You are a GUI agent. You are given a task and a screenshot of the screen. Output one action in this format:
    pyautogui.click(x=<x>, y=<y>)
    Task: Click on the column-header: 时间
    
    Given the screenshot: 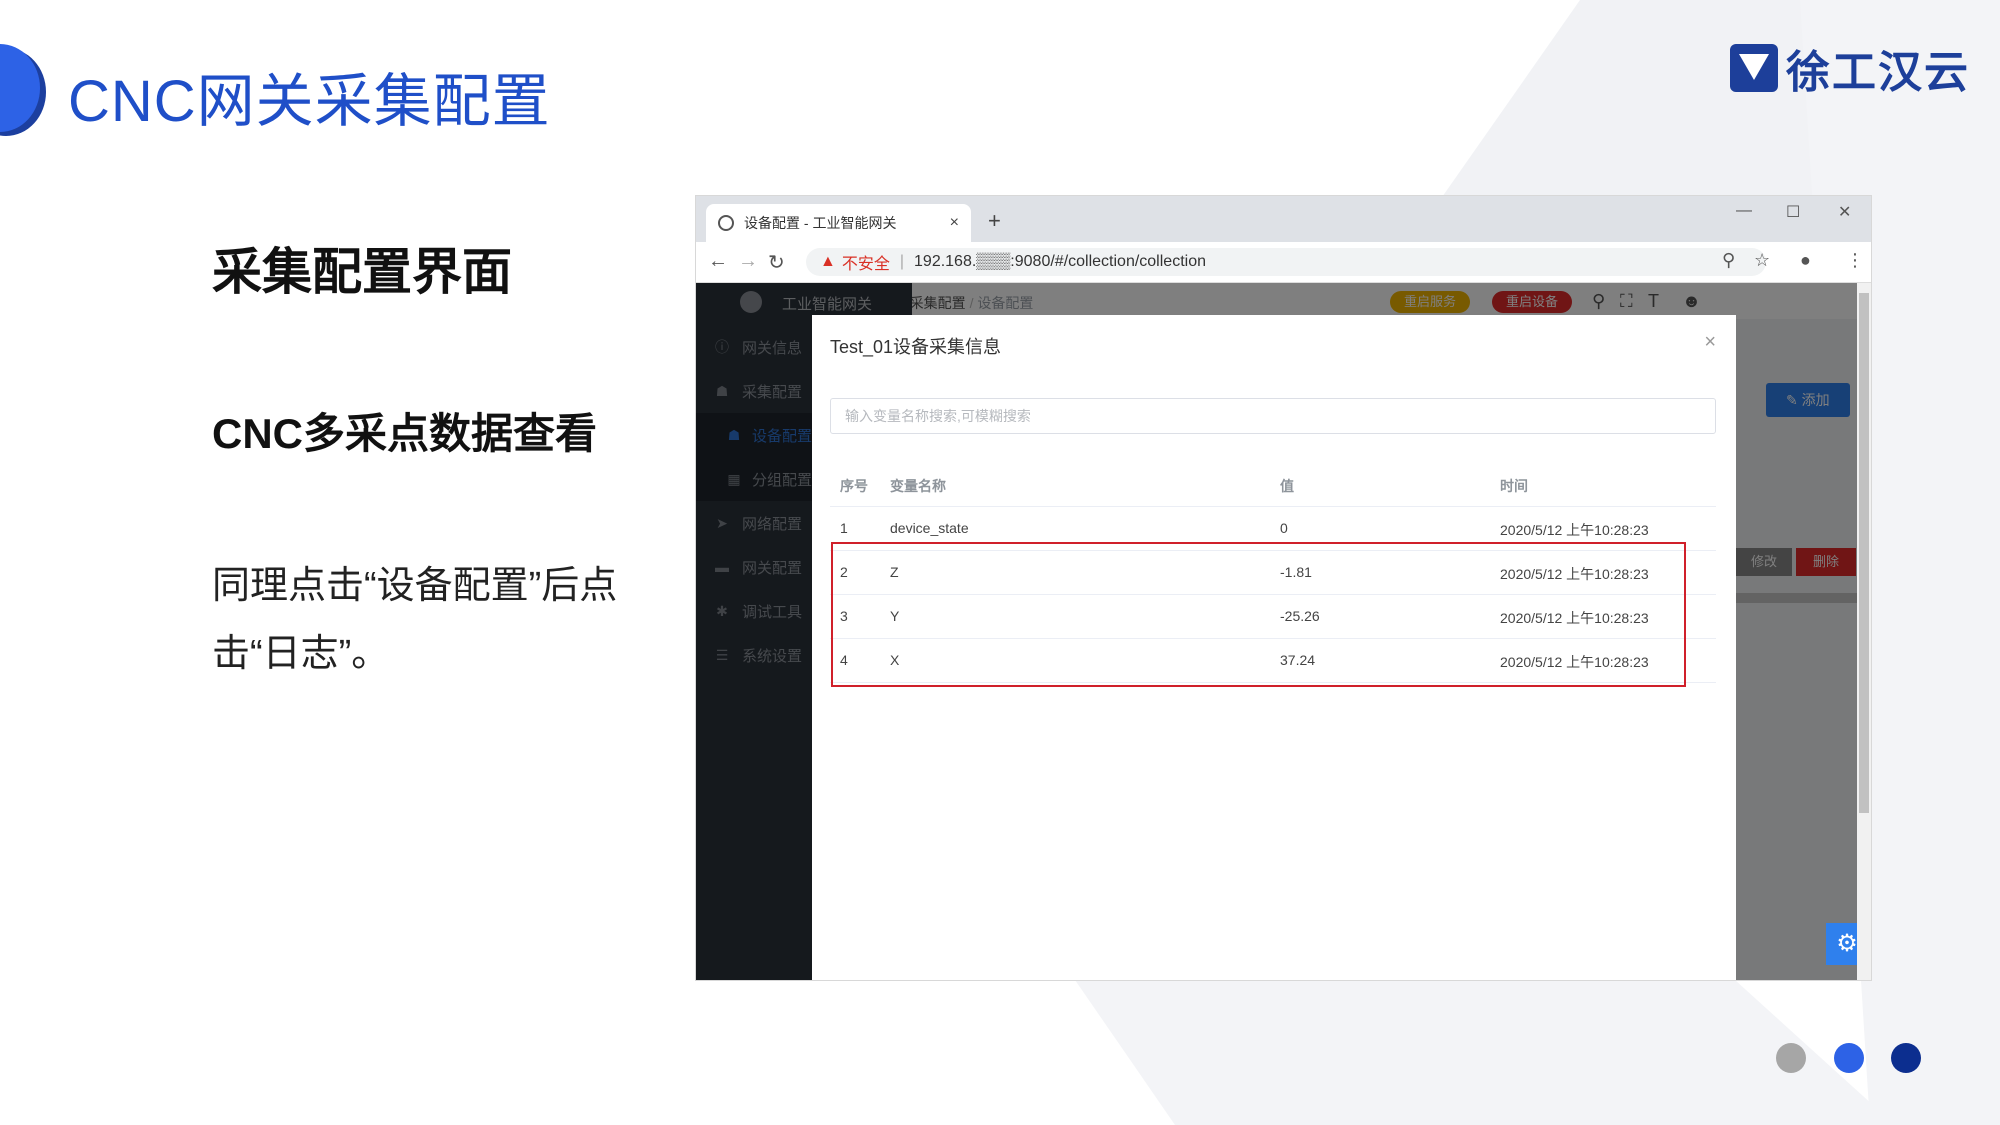 What is the action you would take?
    pyautogui.click(x=1514, y=486)
    